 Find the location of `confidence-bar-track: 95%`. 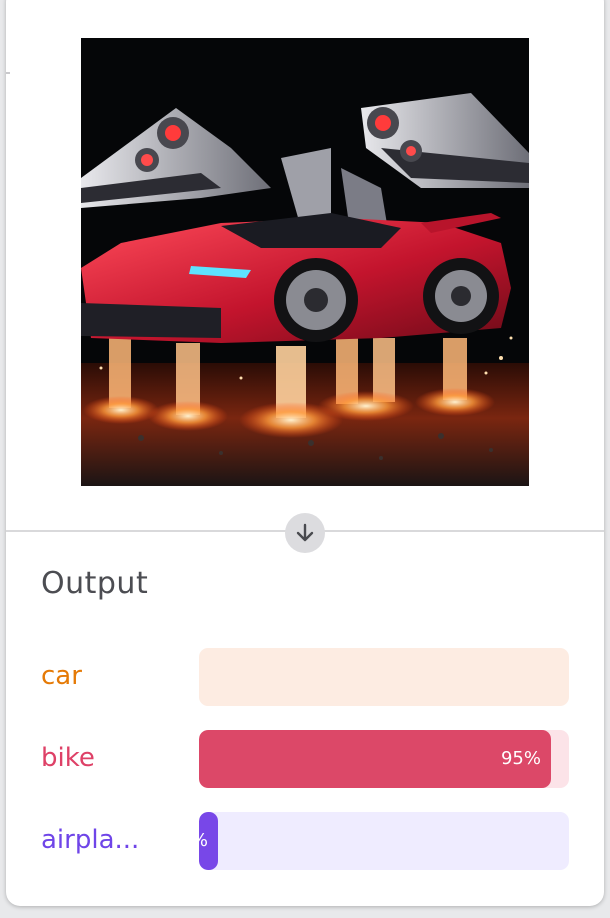

confidence-bar-track: 95% is located at coordinates (384, 759).